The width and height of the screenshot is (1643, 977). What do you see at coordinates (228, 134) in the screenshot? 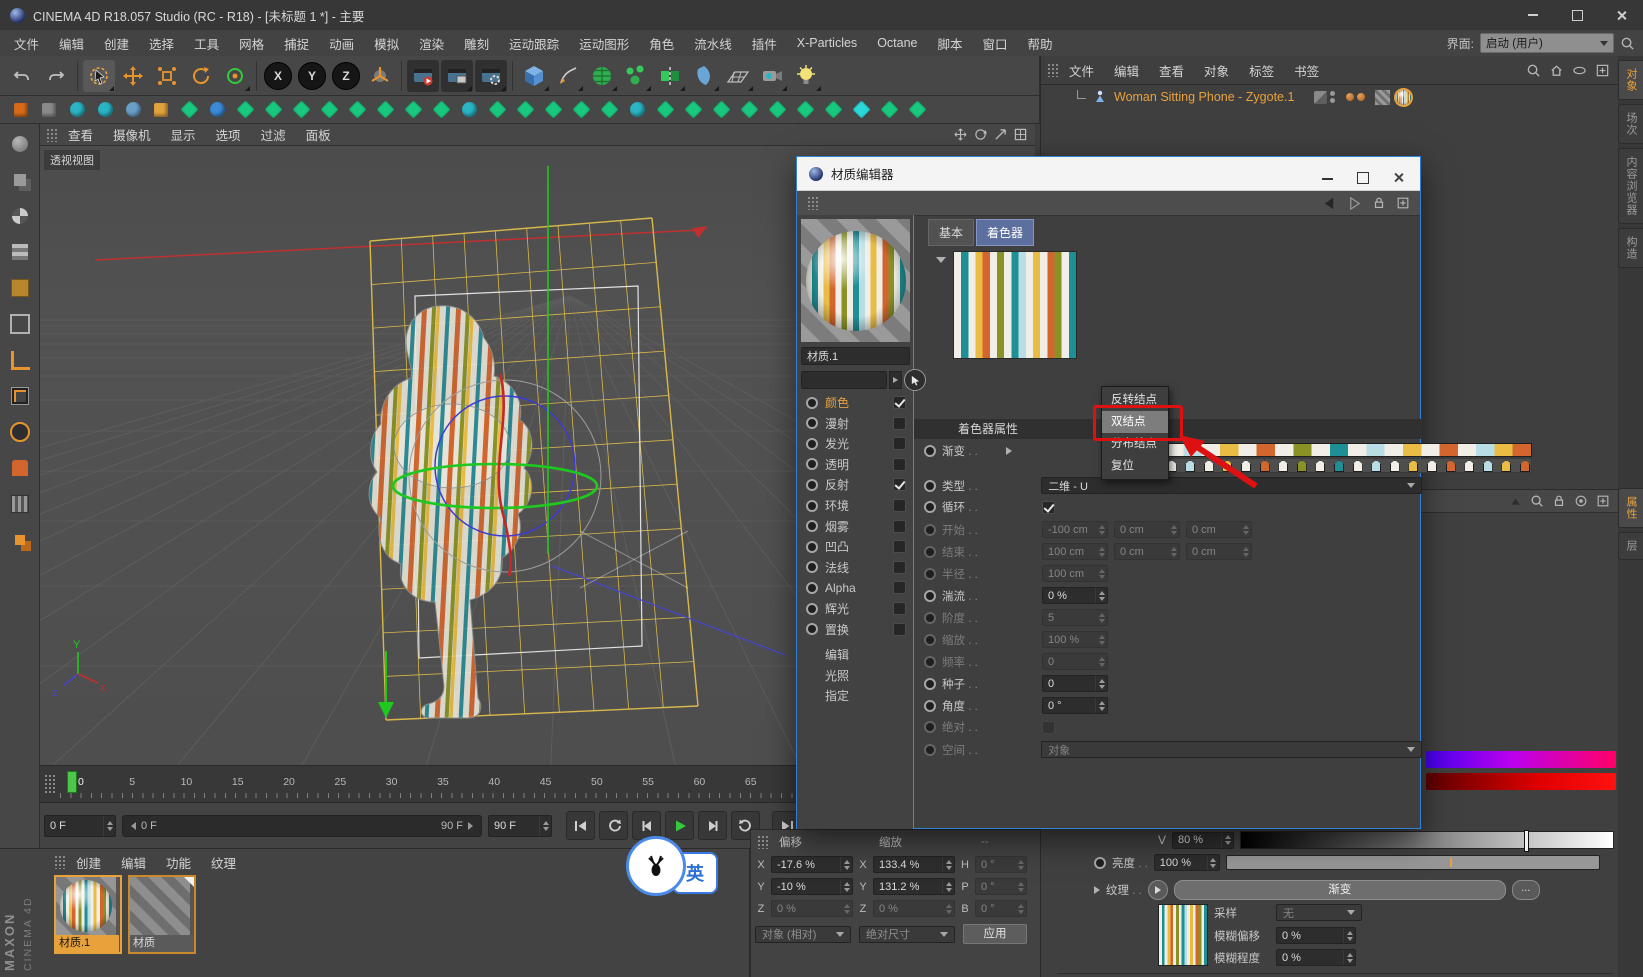
I see `viewport-menu-3: 选项` at bounding box center [228, 134].